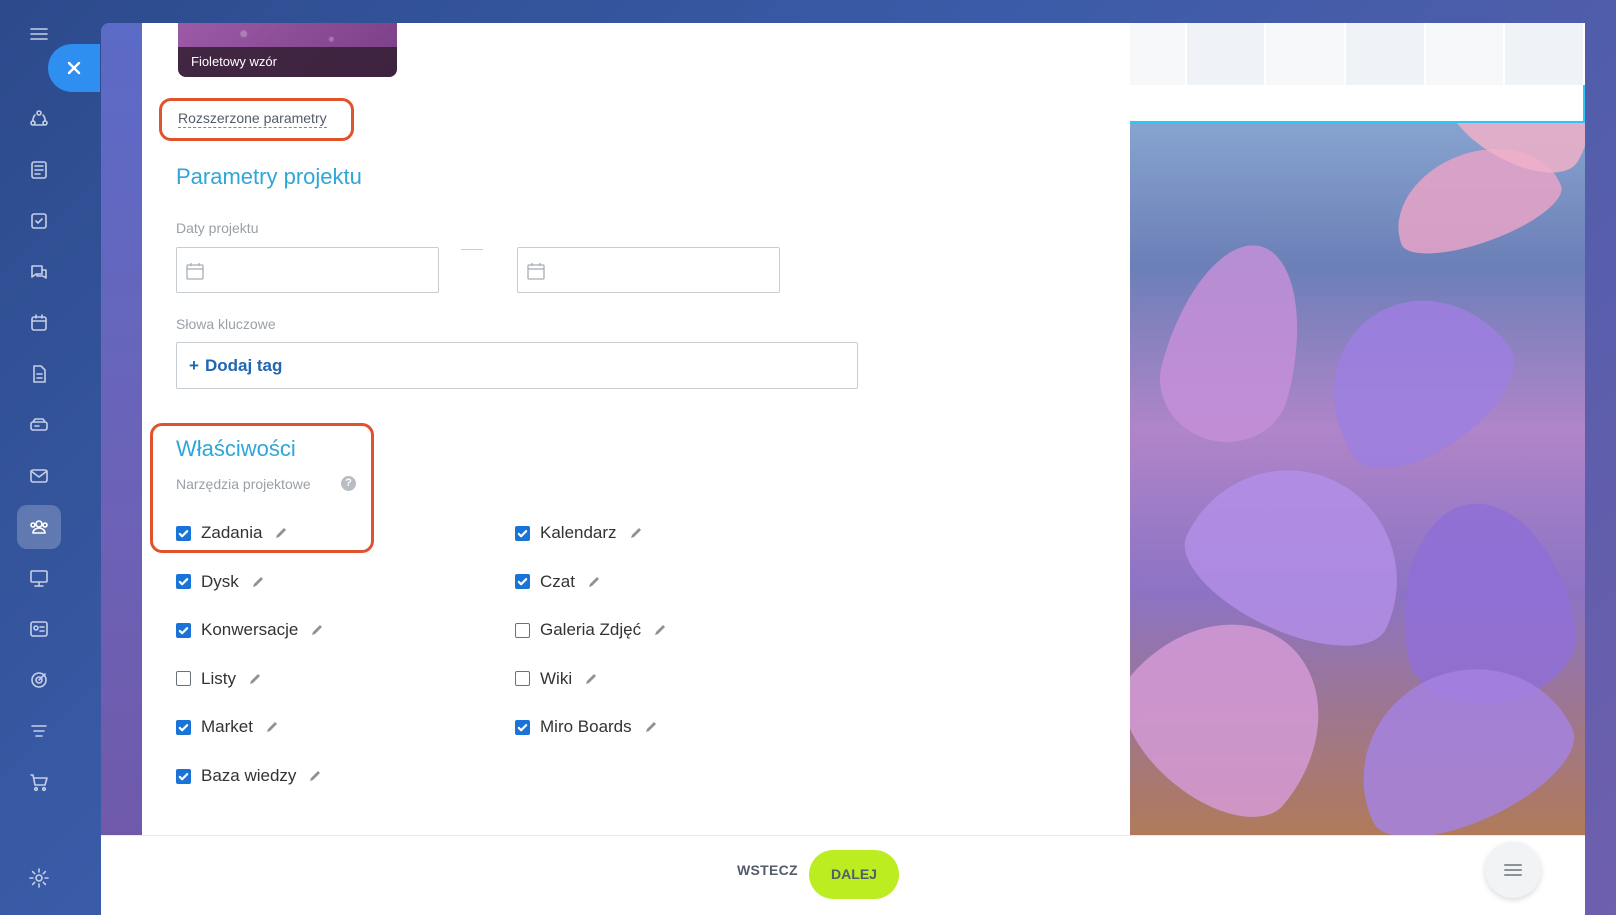  I want to click on feature-label: Kalendarz, so click(578, 532).